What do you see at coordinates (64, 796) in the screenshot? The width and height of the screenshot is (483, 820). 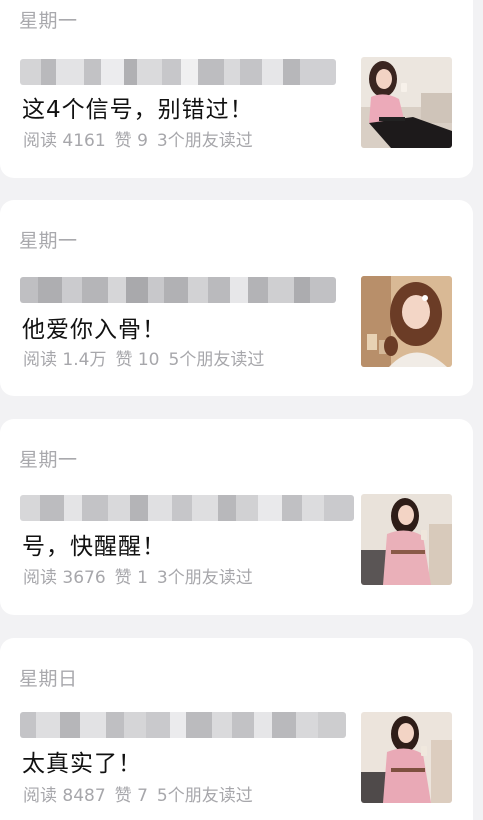 I see `read-count: 阅读 8487` at bounding box center [64, 796].